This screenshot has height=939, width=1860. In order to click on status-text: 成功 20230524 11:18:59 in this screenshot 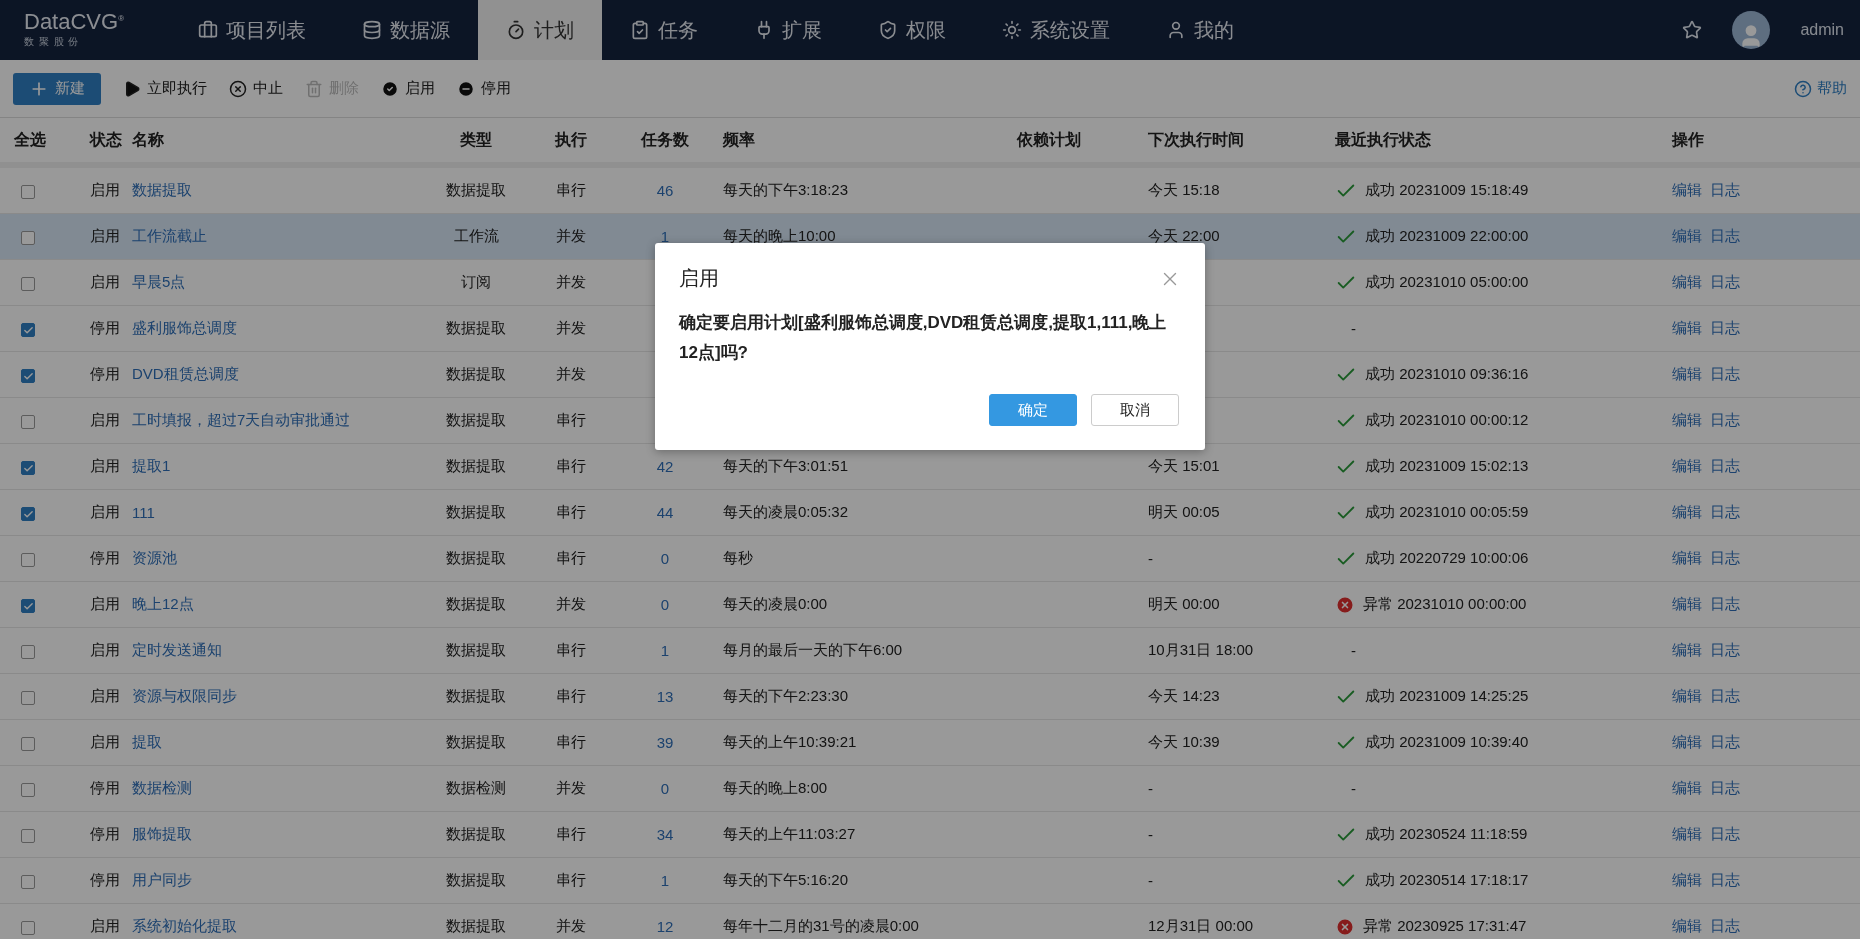, I will do `click(1446, 834)`.